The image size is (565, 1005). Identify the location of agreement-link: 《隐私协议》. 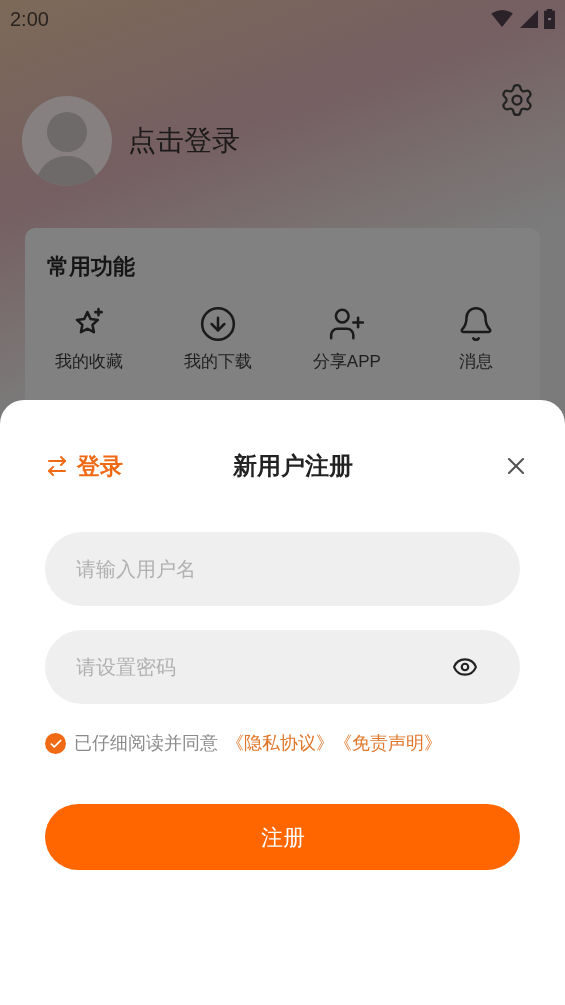
(280, 743).